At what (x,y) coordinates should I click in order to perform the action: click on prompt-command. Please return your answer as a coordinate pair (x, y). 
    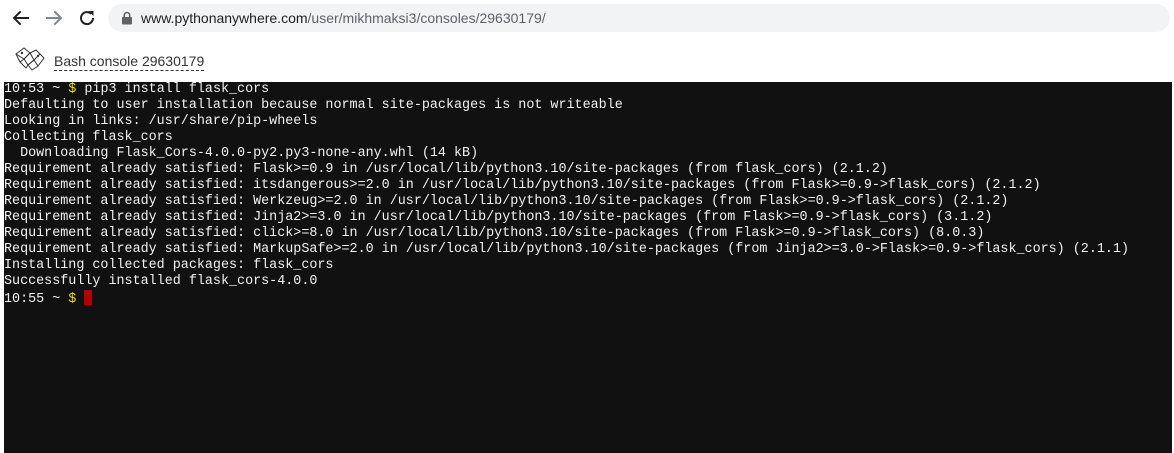
    Looking at the image, I should click on (80, 299).